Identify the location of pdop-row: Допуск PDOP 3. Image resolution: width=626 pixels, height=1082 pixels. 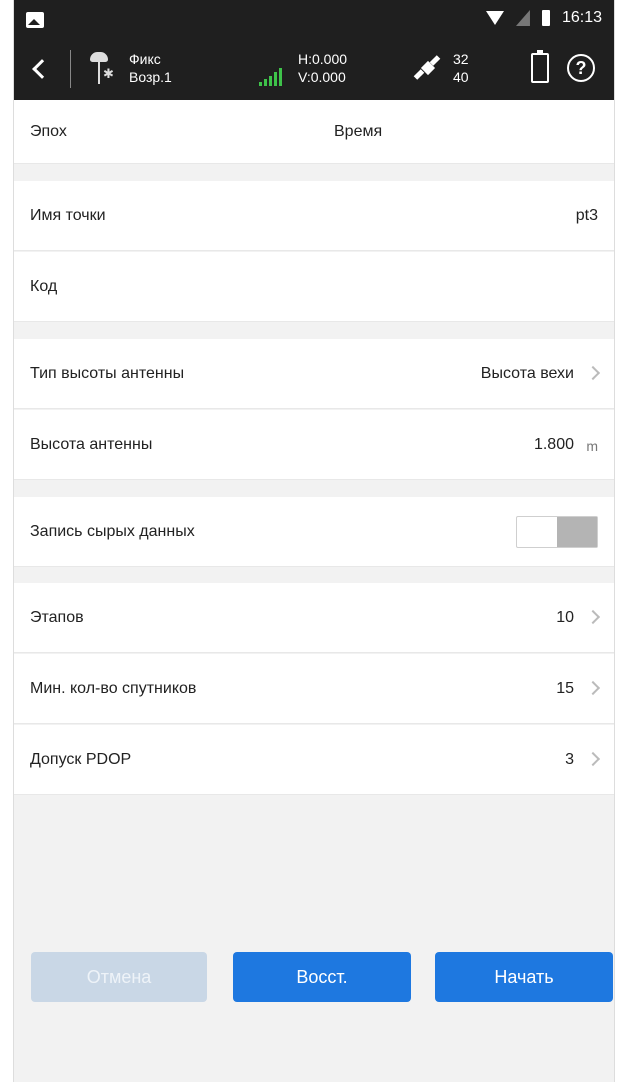
(314, 760).